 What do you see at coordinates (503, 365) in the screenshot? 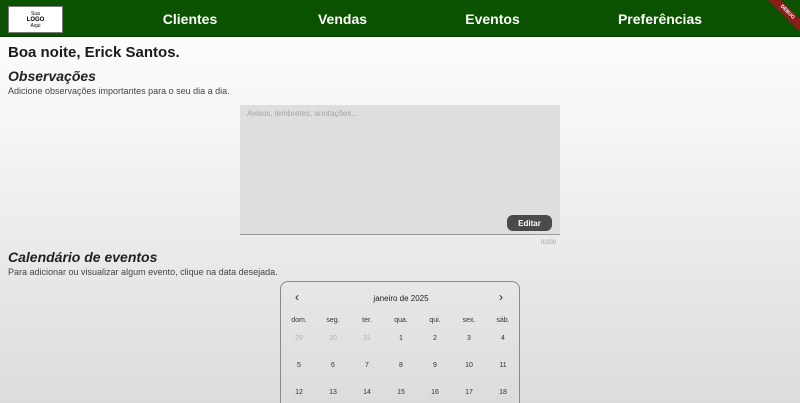
I see `calendar-day: 11` at bounding box center [503, 365].